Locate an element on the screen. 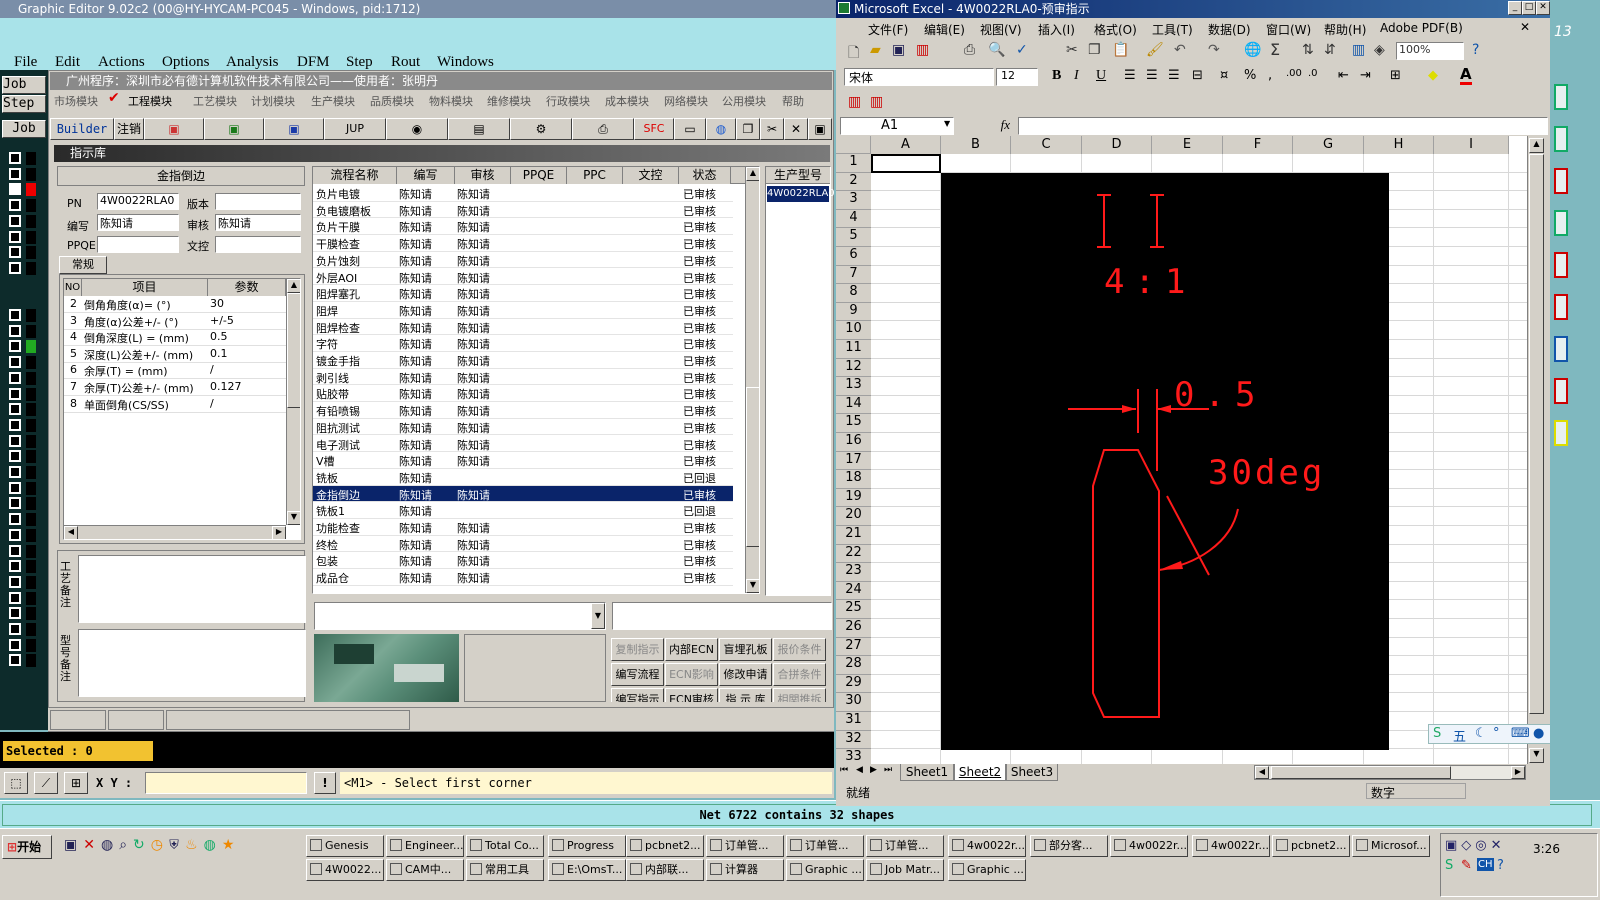  new-icon: 🗋 is located at coordinates (853, 54).